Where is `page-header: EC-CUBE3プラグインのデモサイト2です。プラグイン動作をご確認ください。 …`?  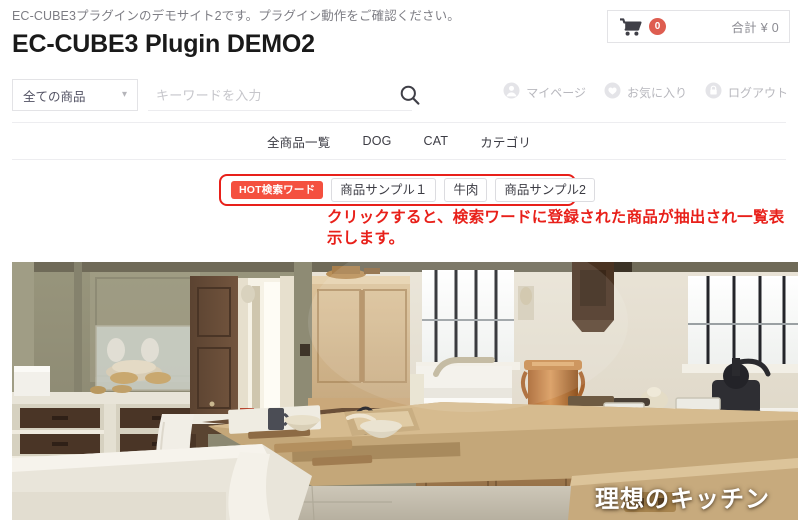
page-header: EC-CUBE3プラグインのデモサイト2です。プラグイン動作をご確認ください。 … is located at coordinates (399, 34).